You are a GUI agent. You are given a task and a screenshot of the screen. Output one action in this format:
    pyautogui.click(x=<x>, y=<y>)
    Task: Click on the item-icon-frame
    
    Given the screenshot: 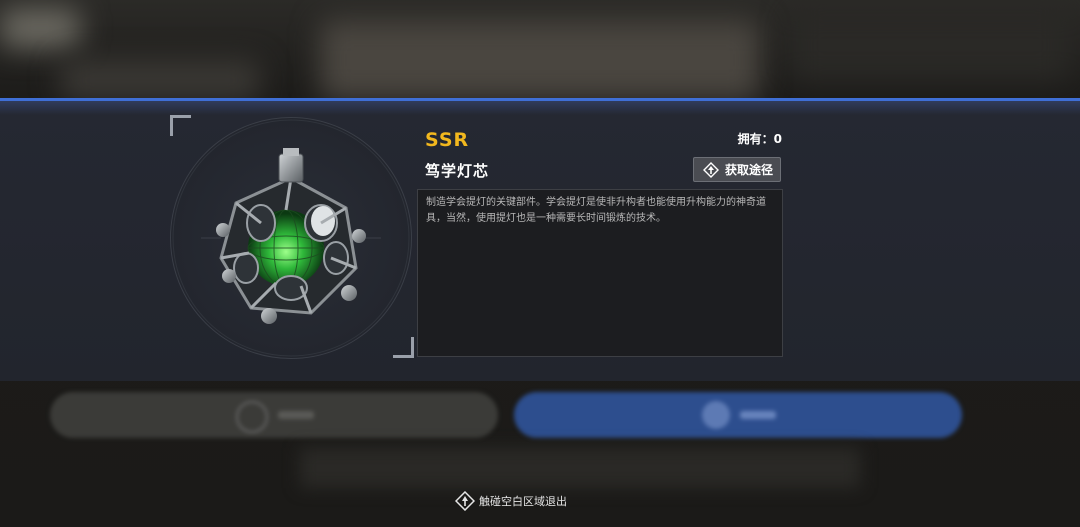 What is the action you would take?
    pyautogui.click(x=291, y=238)
    